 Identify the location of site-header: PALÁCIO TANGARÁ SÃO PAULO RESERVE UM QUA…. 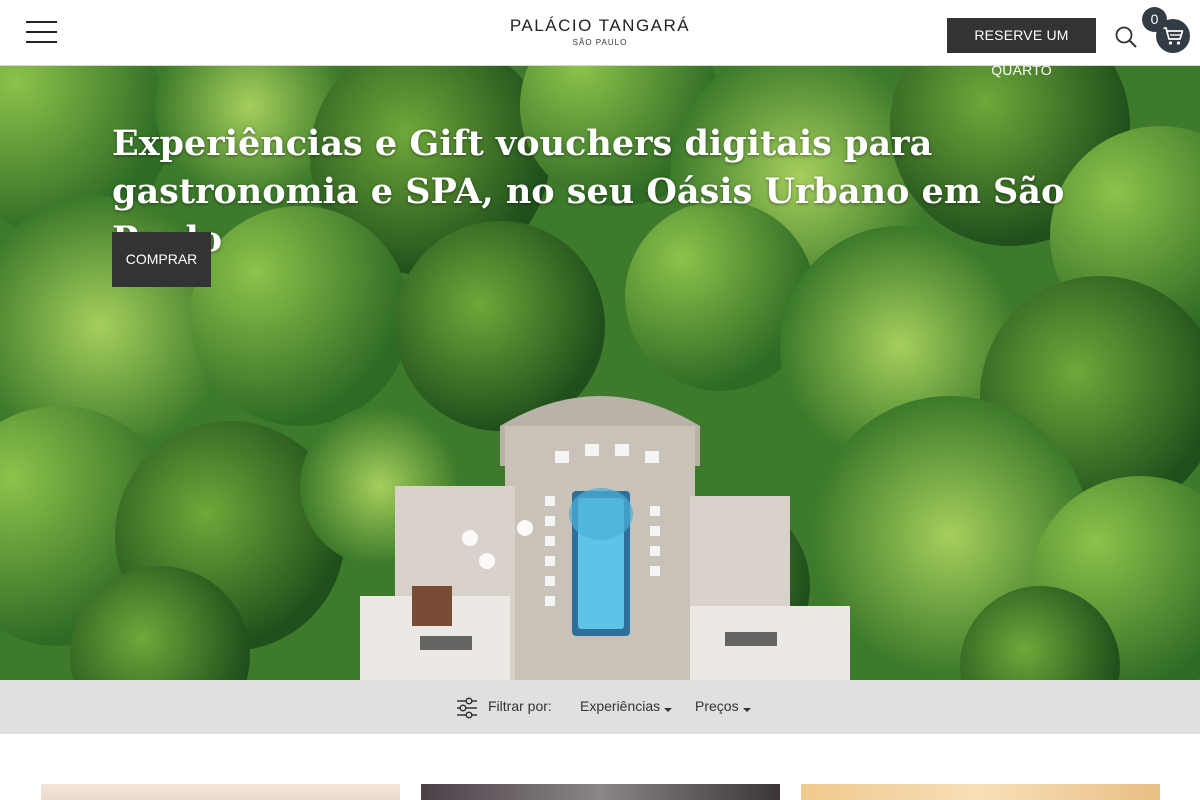
(600, 39).